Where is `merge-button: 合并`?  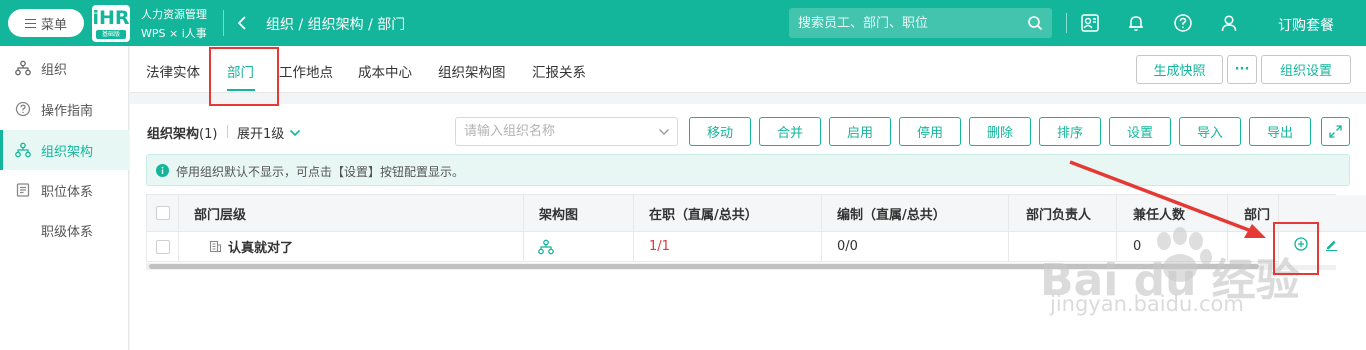
merge-button: 合并 is located at coordinates (790, 131).